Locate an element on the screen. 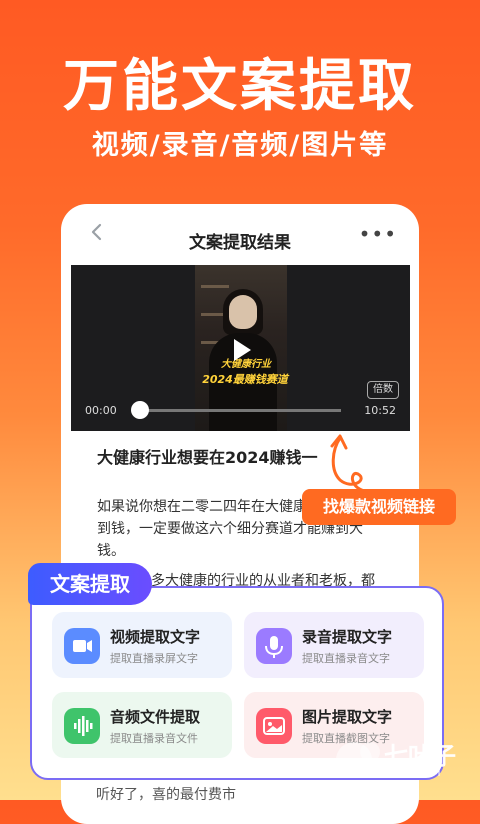  play-icon is located at coordinates (241, 350).